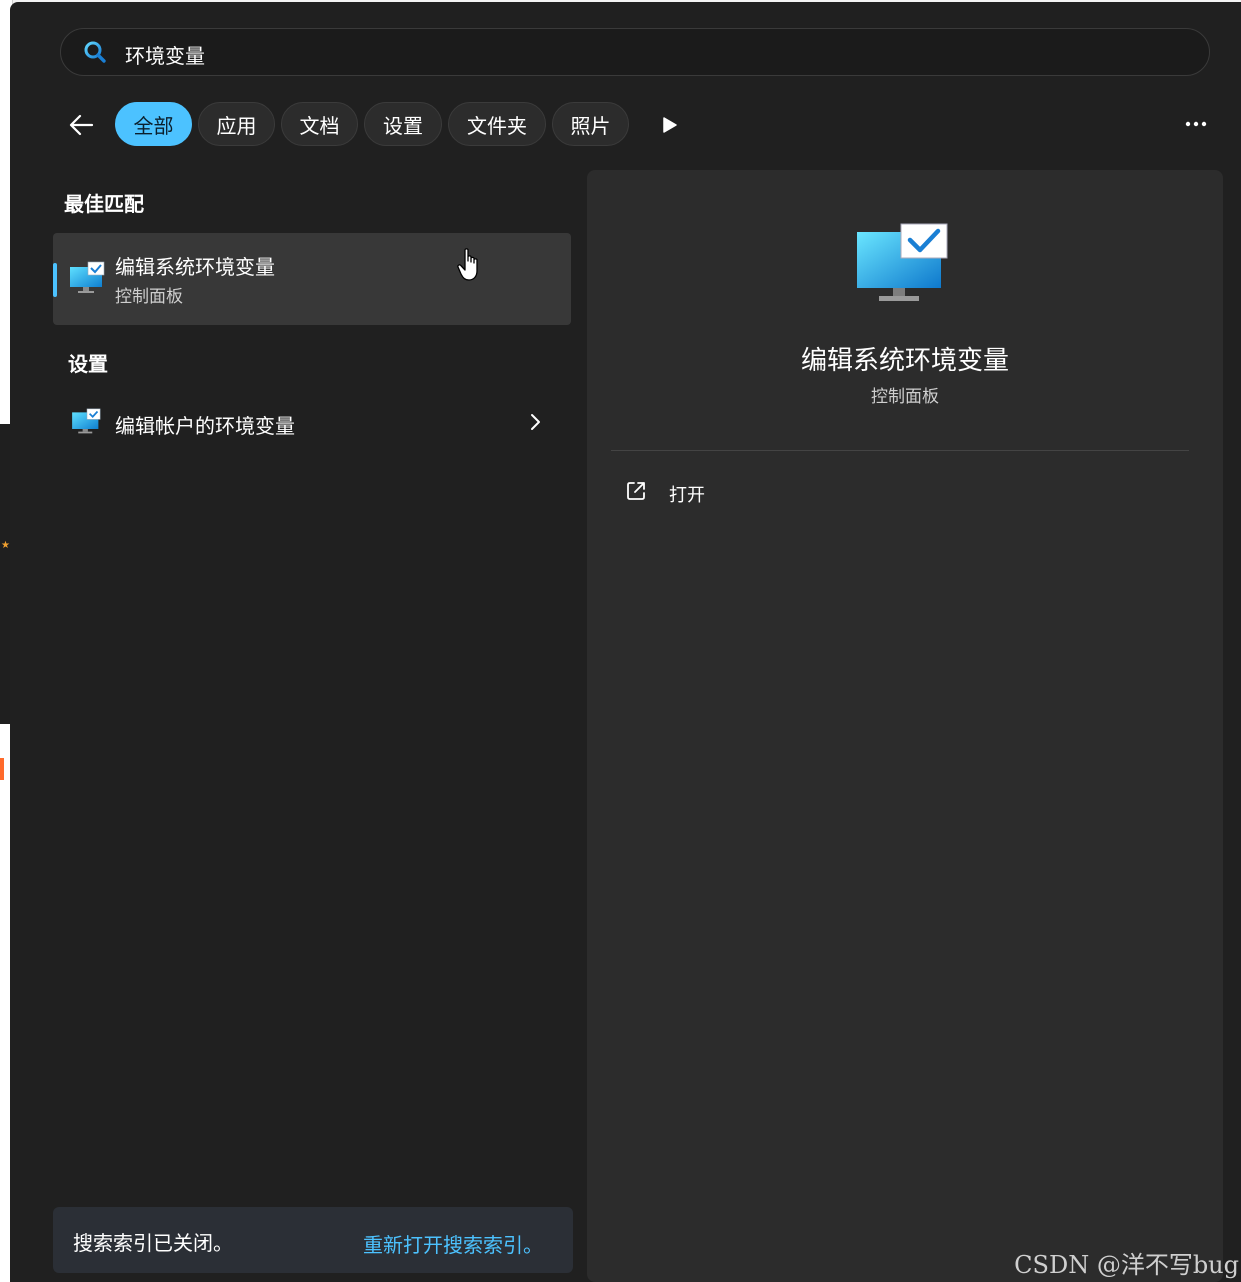  What do you see at coordinates (5, 545) in the screenshot?
I see `background-star: ★` at bounding box center [5, 545].